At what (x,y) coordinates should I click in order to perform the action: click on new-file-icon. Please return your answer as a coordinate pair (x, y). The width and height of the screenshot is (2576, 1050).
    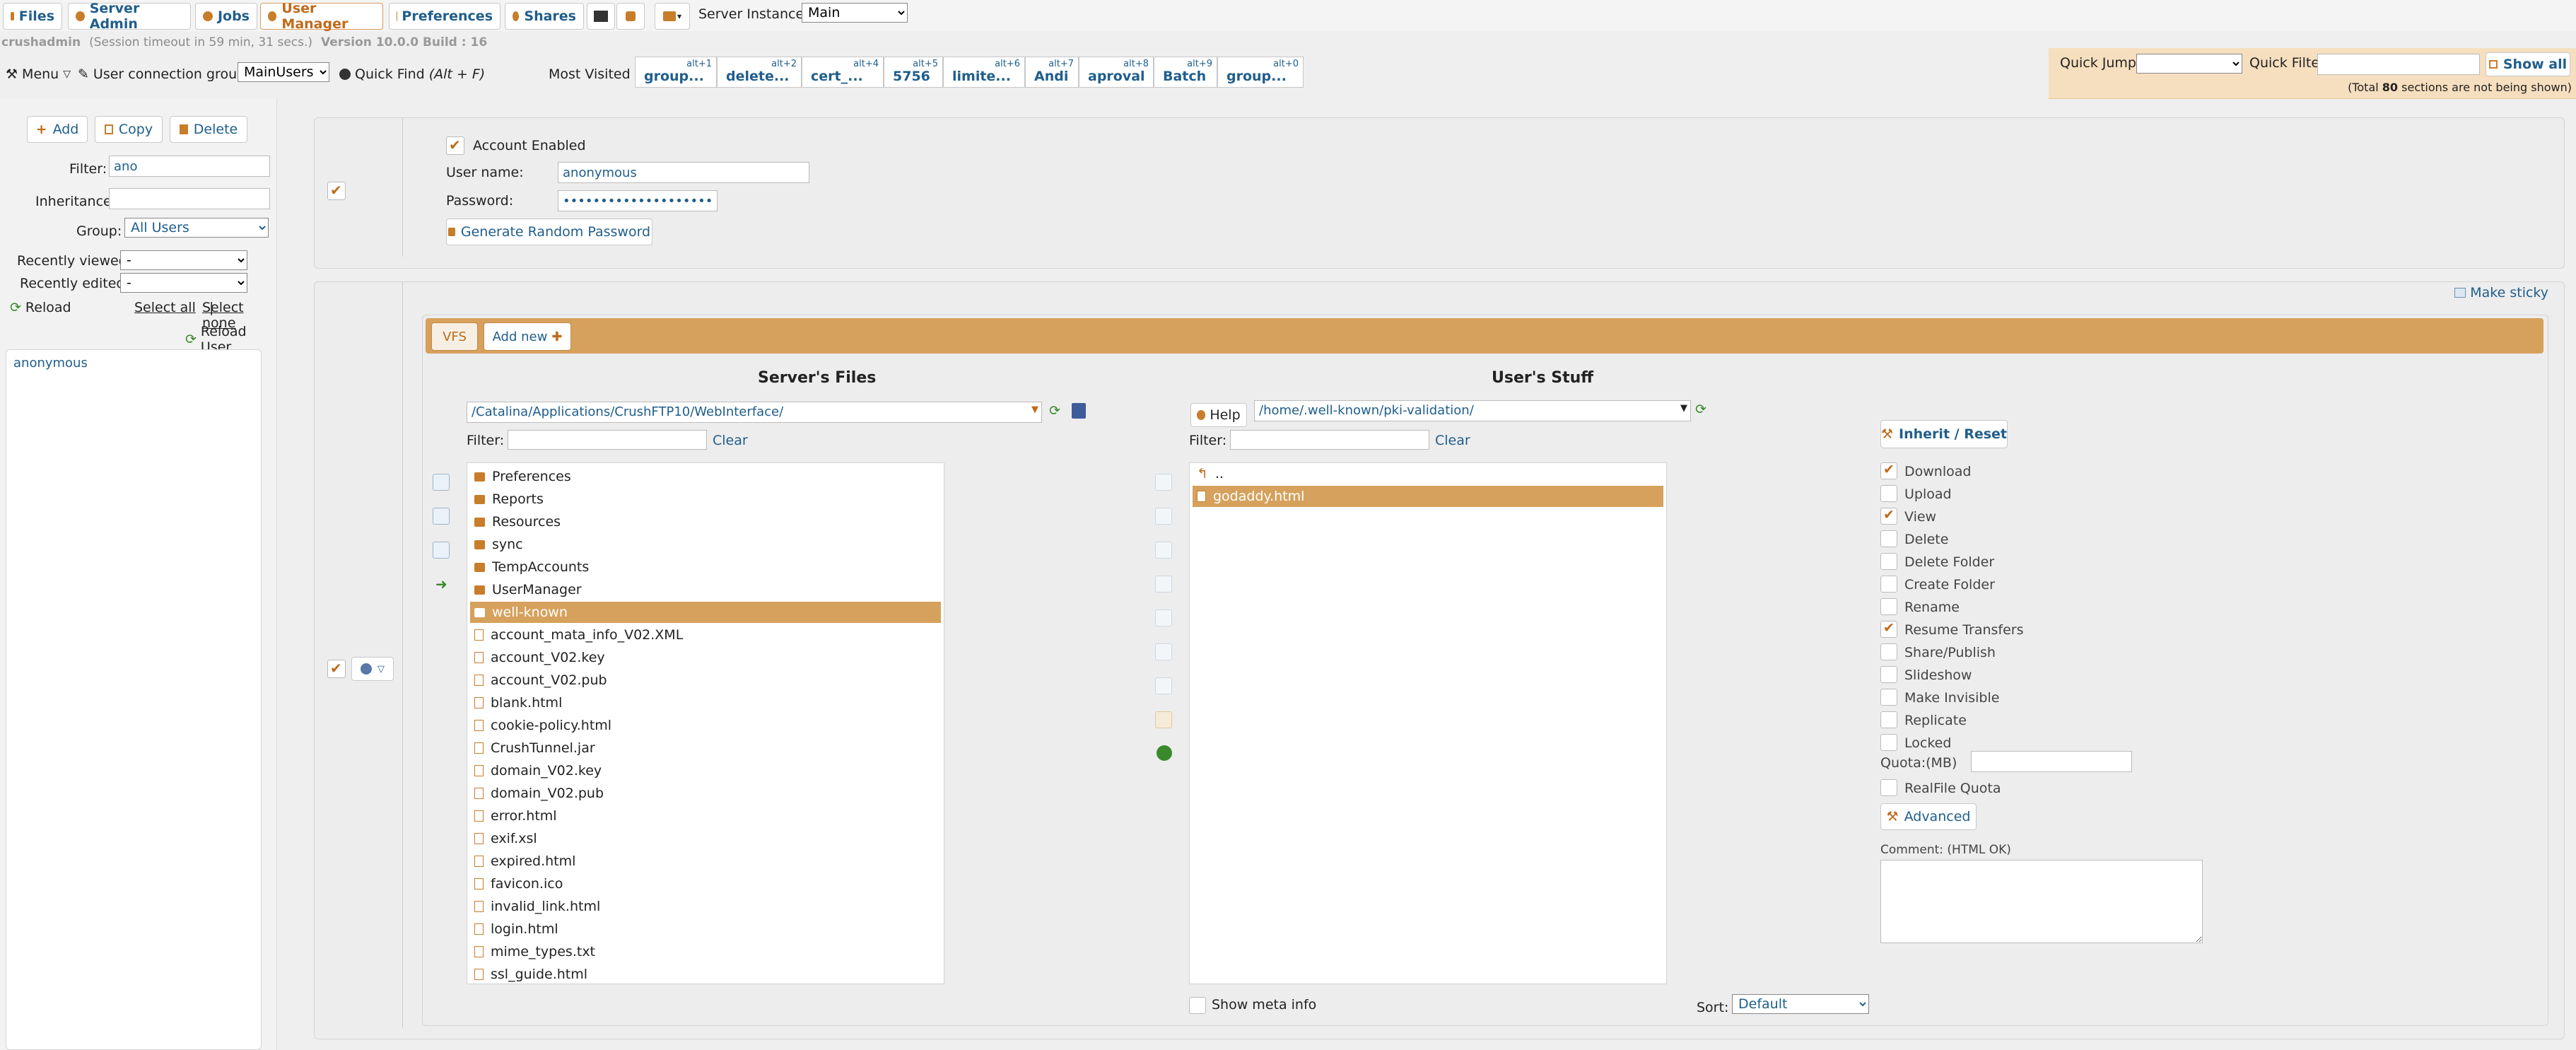
    Looking at the image, I should click on (1163, 517).